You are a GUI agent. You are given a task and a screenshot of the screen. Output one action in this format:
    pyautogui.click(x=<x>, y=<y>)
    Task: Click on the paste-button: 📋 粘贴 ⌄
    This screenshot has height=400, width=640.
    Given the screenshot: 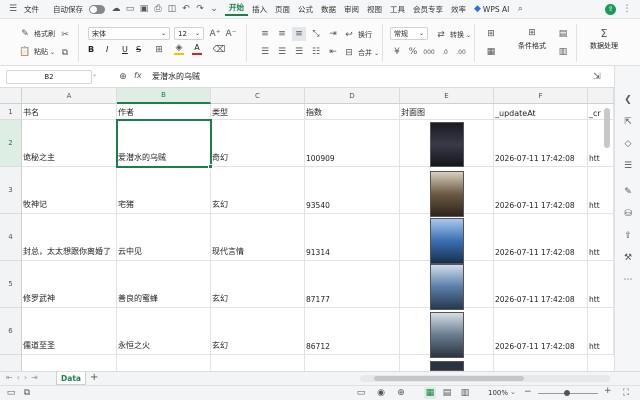 What is the action you would take?
    pyautogui.click(x=36, y=52)
    